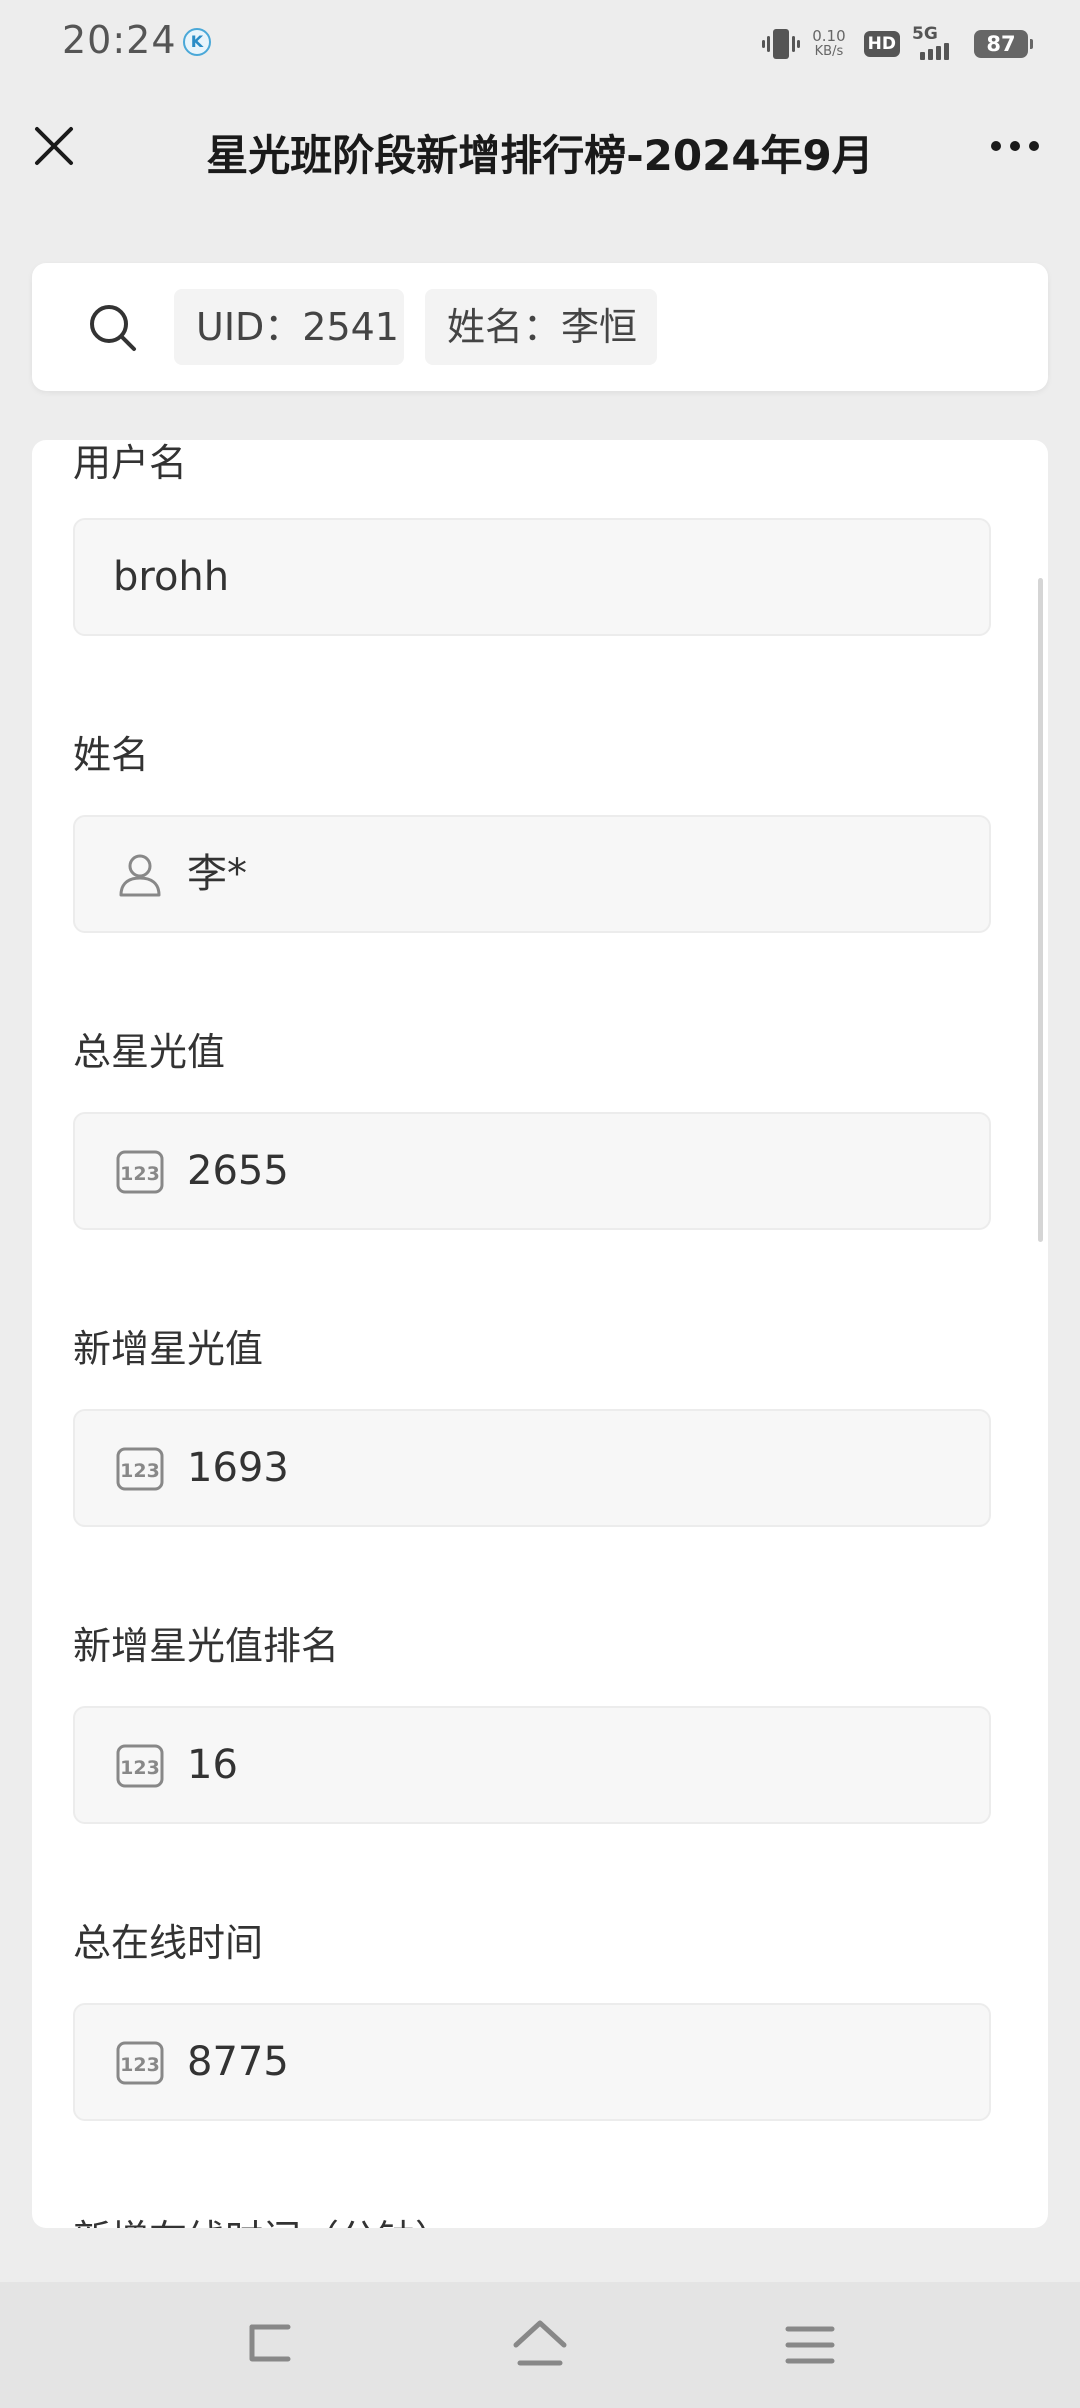 This screenshot has width=1080, height=2408. Describe the element at coordinates (881, 44) in the screenshot. I see `hd-icon: HD` at that location.